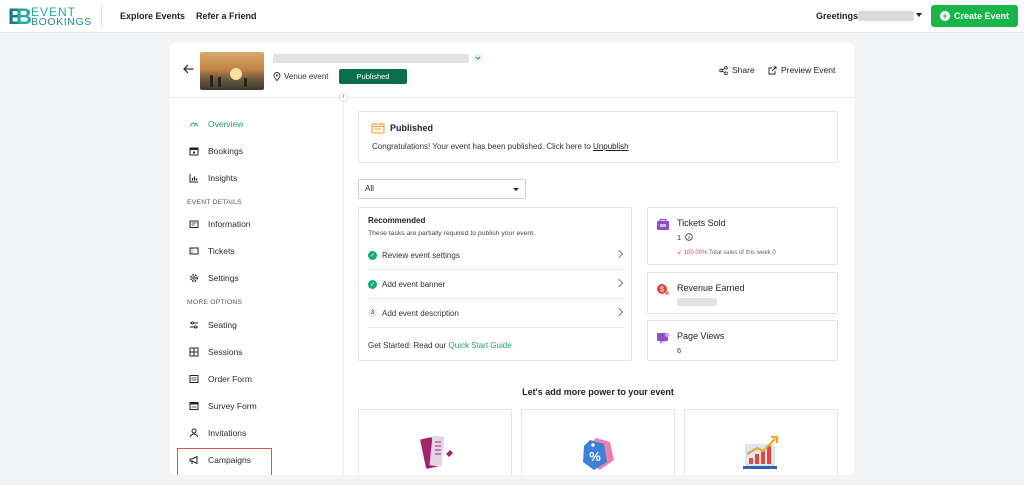  I want to click on discount-tag-icon: %, so click(598, 454).